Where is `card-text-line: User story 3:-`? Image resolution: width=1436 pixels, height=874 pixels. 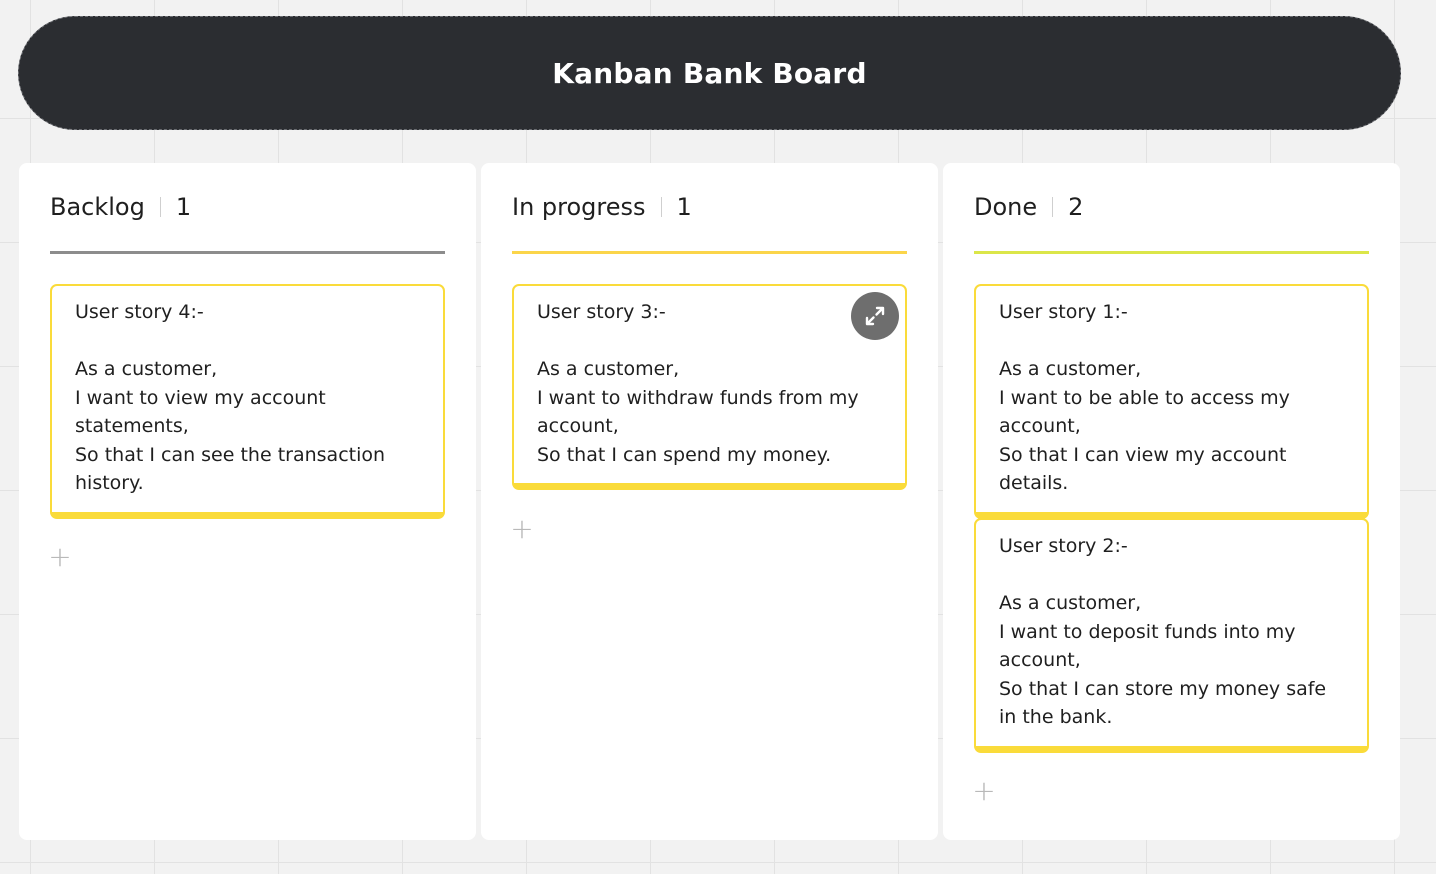 card-text-line: User story 3:- is located at coordinates (601, 312).